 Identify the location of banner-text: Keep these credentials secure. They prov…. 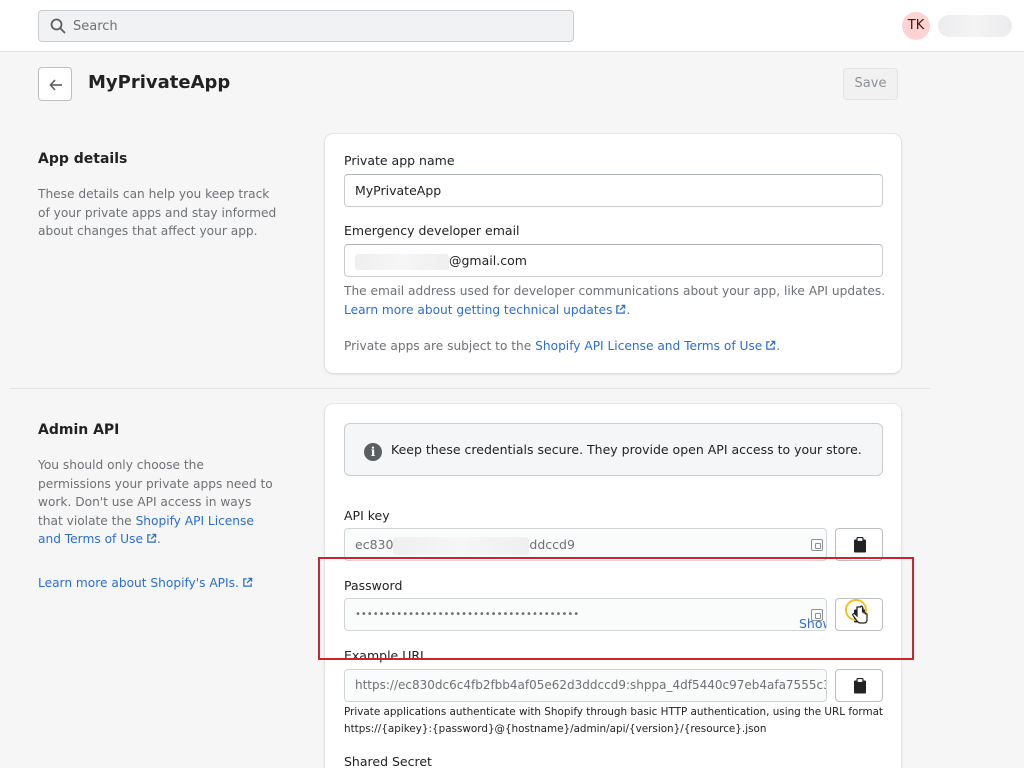
(626, 449).